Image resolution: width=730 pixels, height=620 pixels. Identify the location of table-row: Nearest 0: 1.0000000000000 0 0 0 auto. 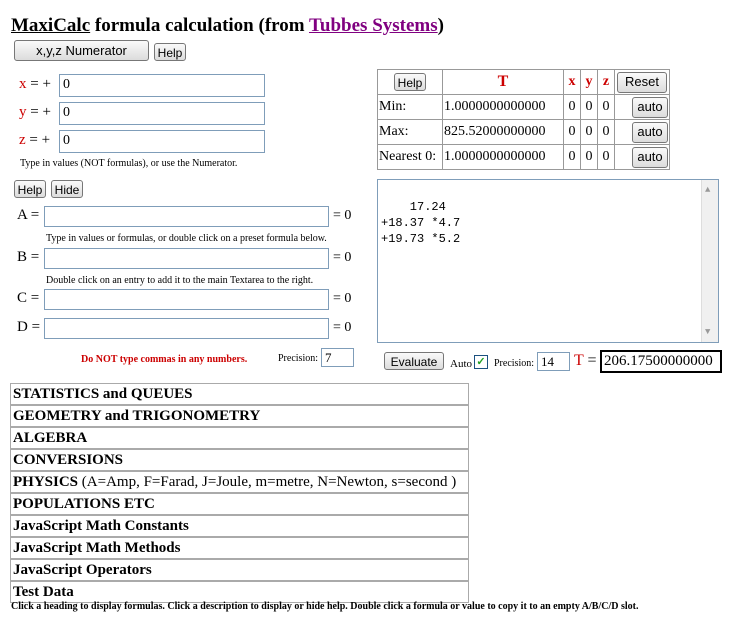
(523, 157).